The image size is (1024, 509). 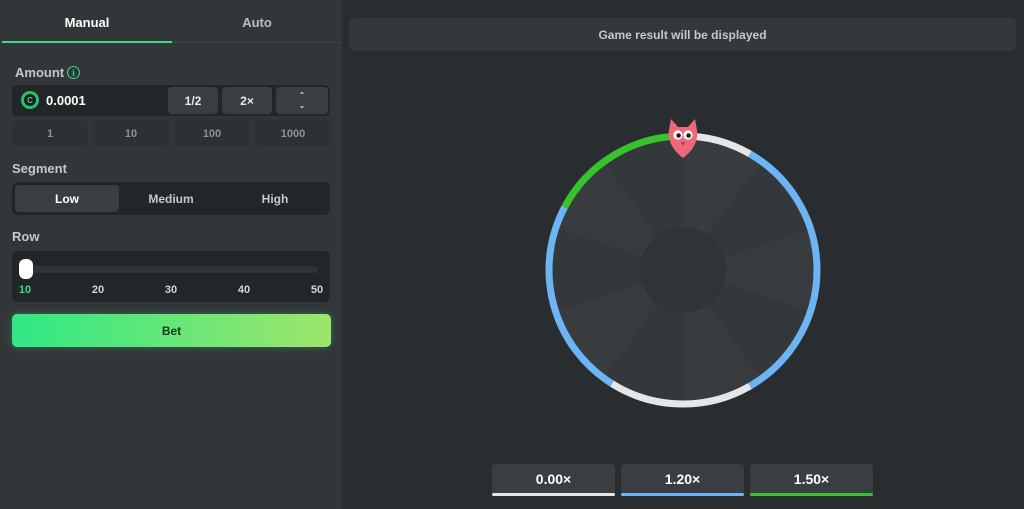 I want to click on row-tick-10: 10, so click(x=25, y=290).